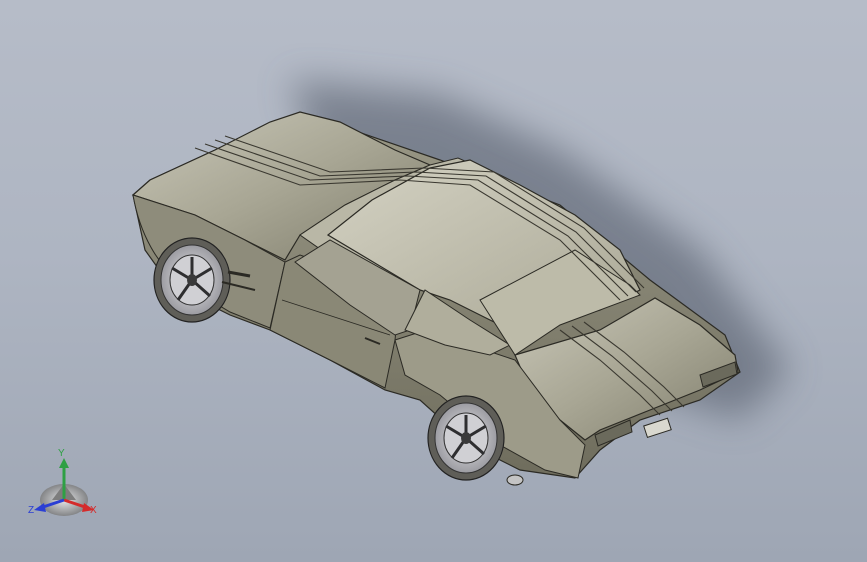  Describe the element at coordinates (64, 486) in the screenshot. I see `orientation-triad: Y X Z` at that location.